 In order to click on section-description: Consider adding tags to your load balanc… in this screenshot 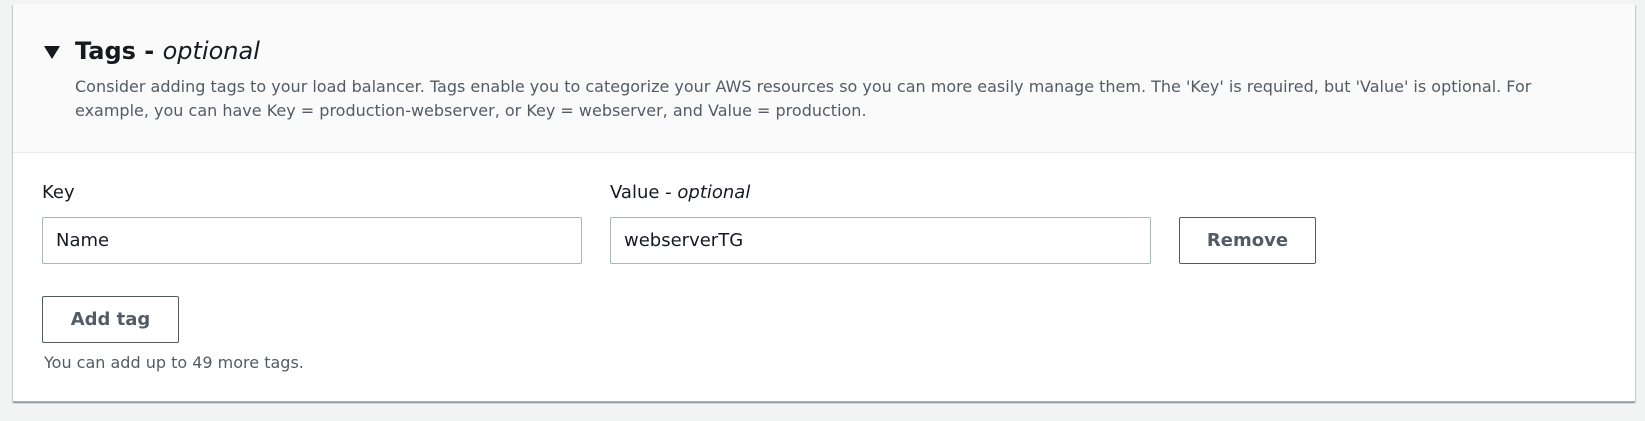, I will do `click(803, 98)`.